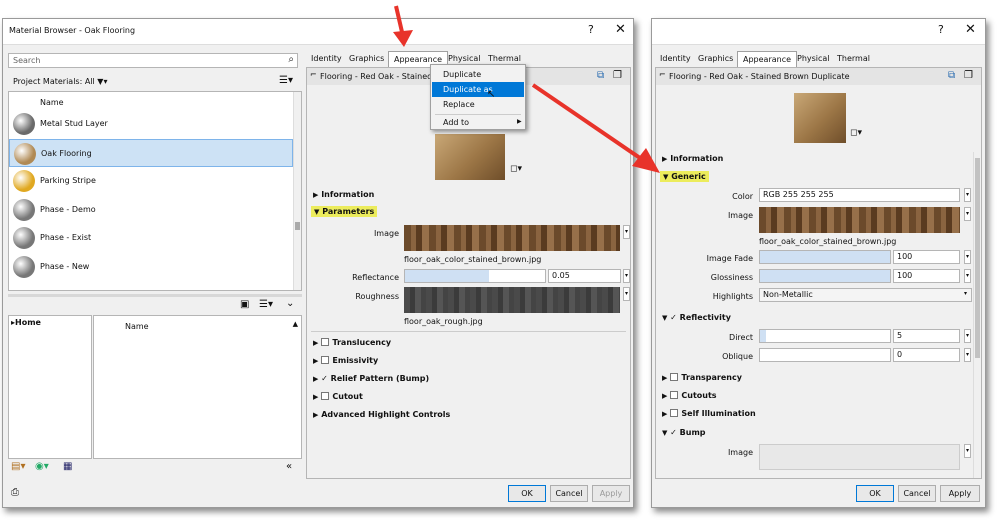  What do you see at coordinates (926, 336) in the screenshot?
I see `direct-value: 5` at bounding box center [926, 336].